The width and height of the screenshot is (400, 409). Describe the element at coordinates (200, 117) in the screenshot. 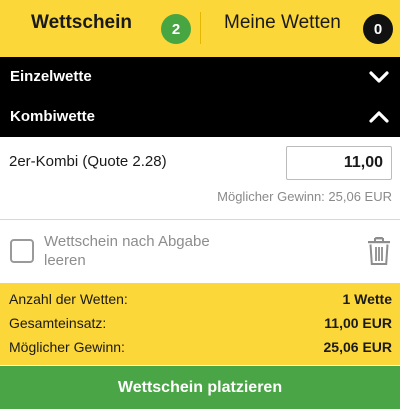

I see `section-combo-bet: Kombiwette` at that location.